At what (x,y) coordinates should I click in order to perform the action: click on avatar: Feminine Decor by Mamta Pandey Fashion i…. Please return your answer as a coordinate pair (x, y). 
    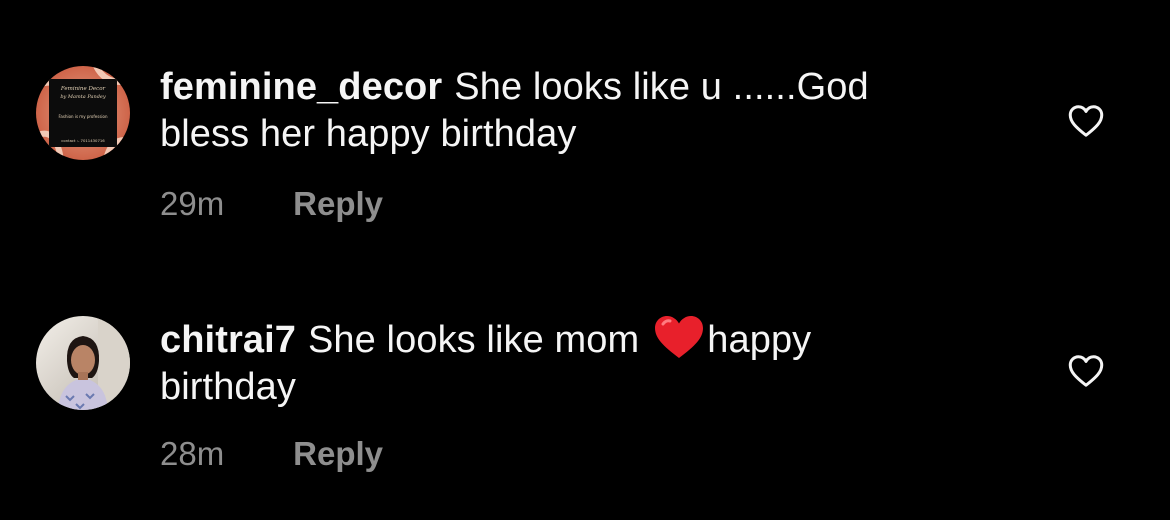
    Looking at the image, I should click on (83, 113).